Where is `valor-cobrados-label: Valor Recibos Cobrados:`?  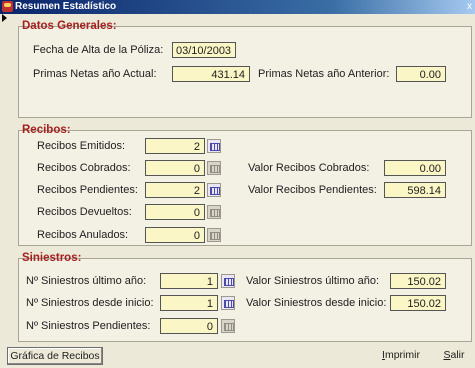 valor-cobrados-label: Valor Recibos Cobrados: is located at coordinates (309, 168).